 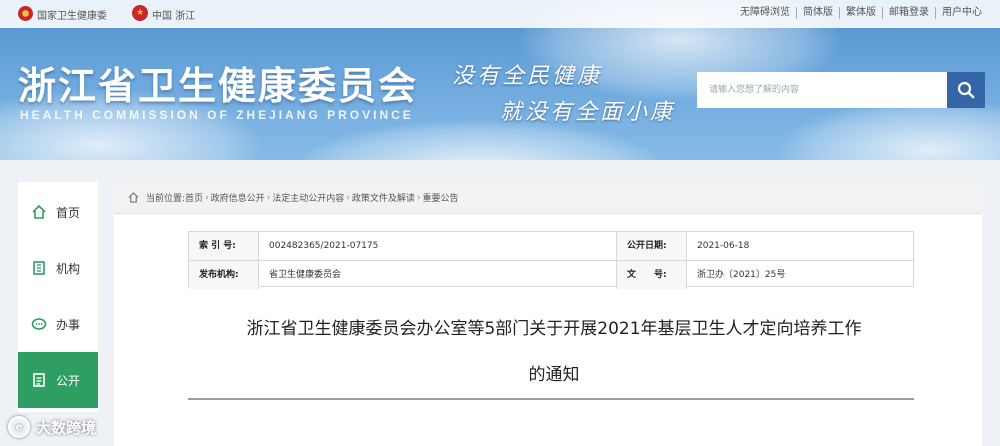 I want to click on sidebar-item-label: 公开, so click(x=68, y=380).